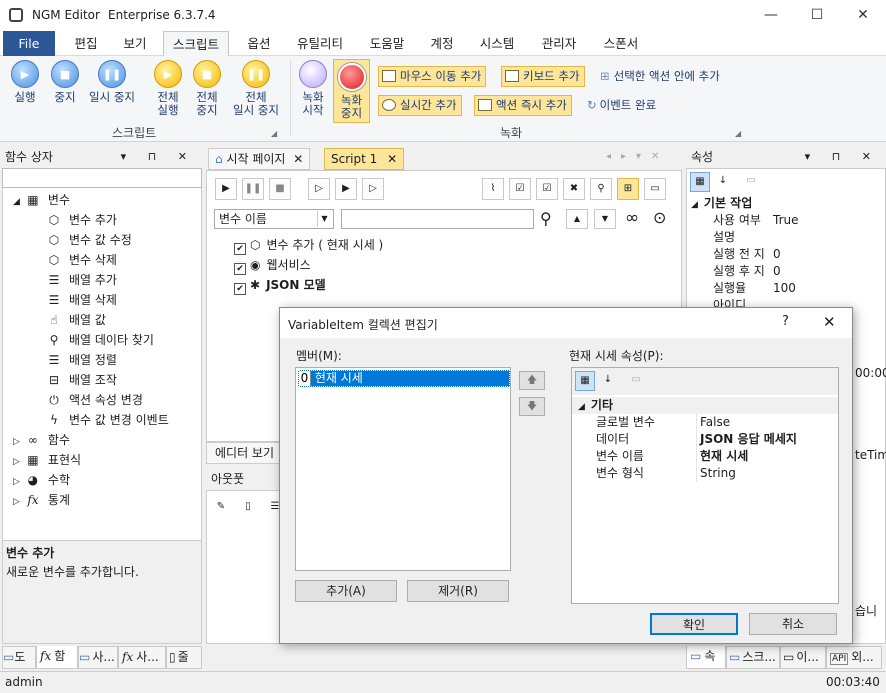 Image resolution: width=886 pixels, height=693 pixels. Describe the element at coordinates (547, 189) in the screenshot. I see `check-button: ☑` at that location.